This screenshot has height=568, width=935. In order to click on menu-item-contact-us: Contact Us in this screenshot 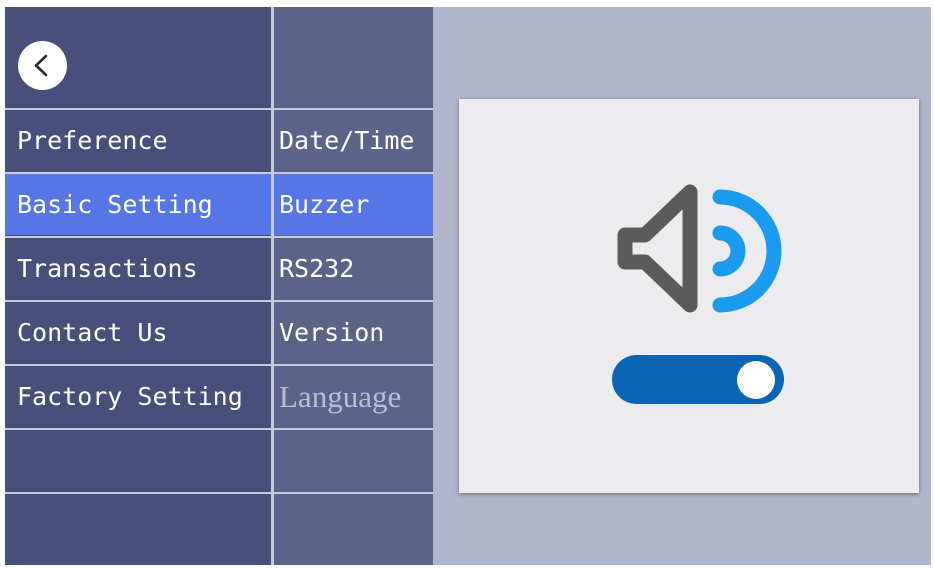, I will do `click(138, 332)`.